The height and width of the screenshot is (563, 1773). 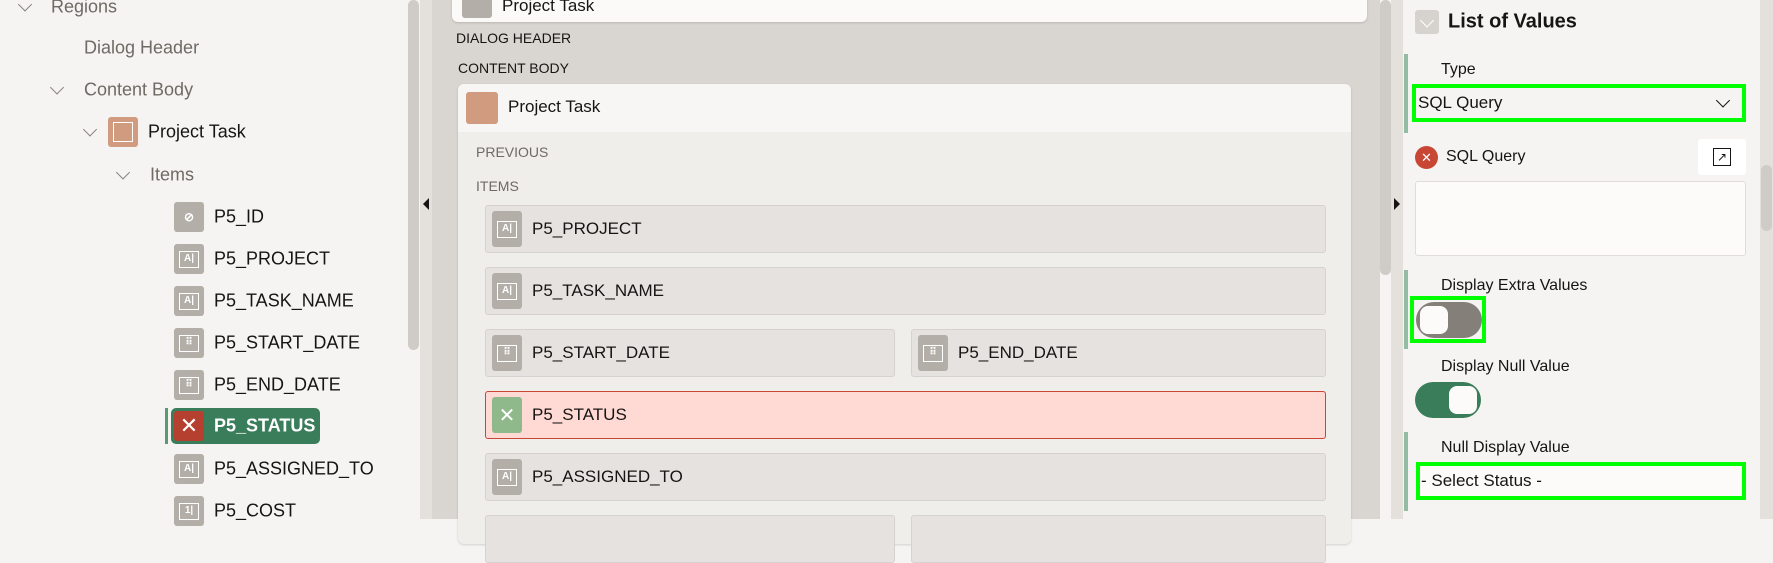 What do you see at coordinates (905, 229) in the screenshot?
I see `layout-item-project: A| P5_PROJECT` at bounding box center [905, 229].